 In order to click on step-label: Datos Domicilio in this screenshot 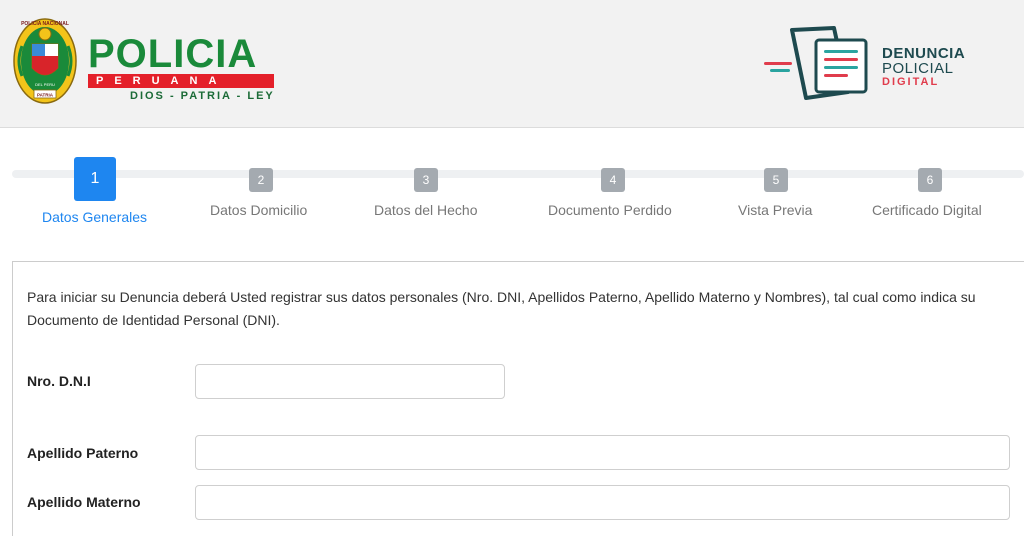, I will do `click(259, 210)`.